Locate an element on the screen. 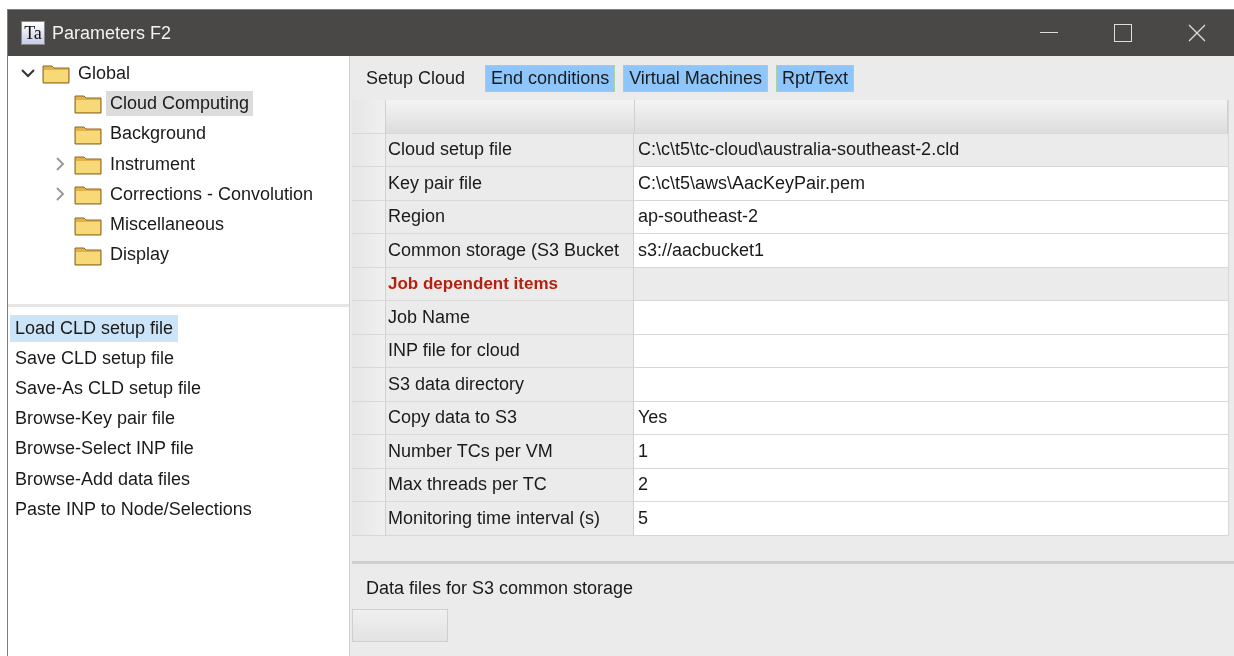 Image resolution: width=1234 pixels, height=656 pixels. app-icon: Ta is located at coordinates (33, 33).